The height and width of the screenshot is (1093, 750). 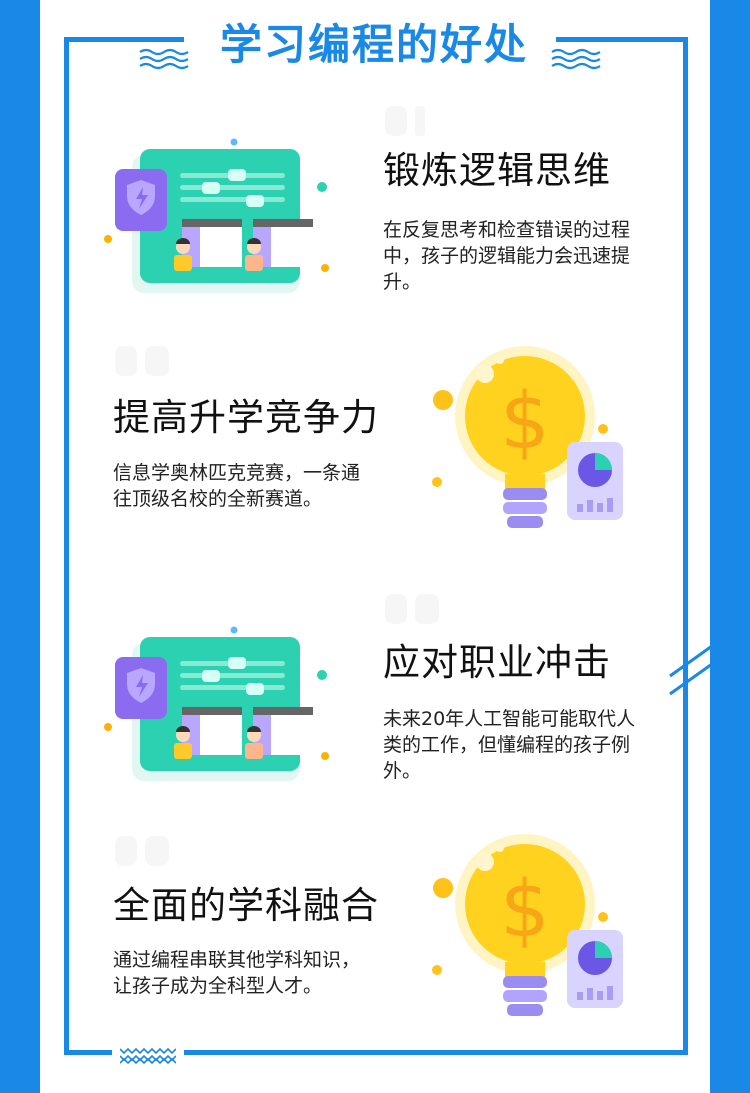 What do you see at coordinates (691, 670) in the screenshot?
I see `stripe-decoration-icon` at bounding box center [691, 670].